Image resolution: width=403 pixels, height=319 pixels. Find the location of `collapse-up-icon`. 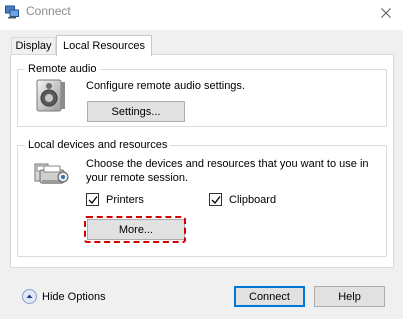

collapse-up-icon is located at coordinates (29, 296).